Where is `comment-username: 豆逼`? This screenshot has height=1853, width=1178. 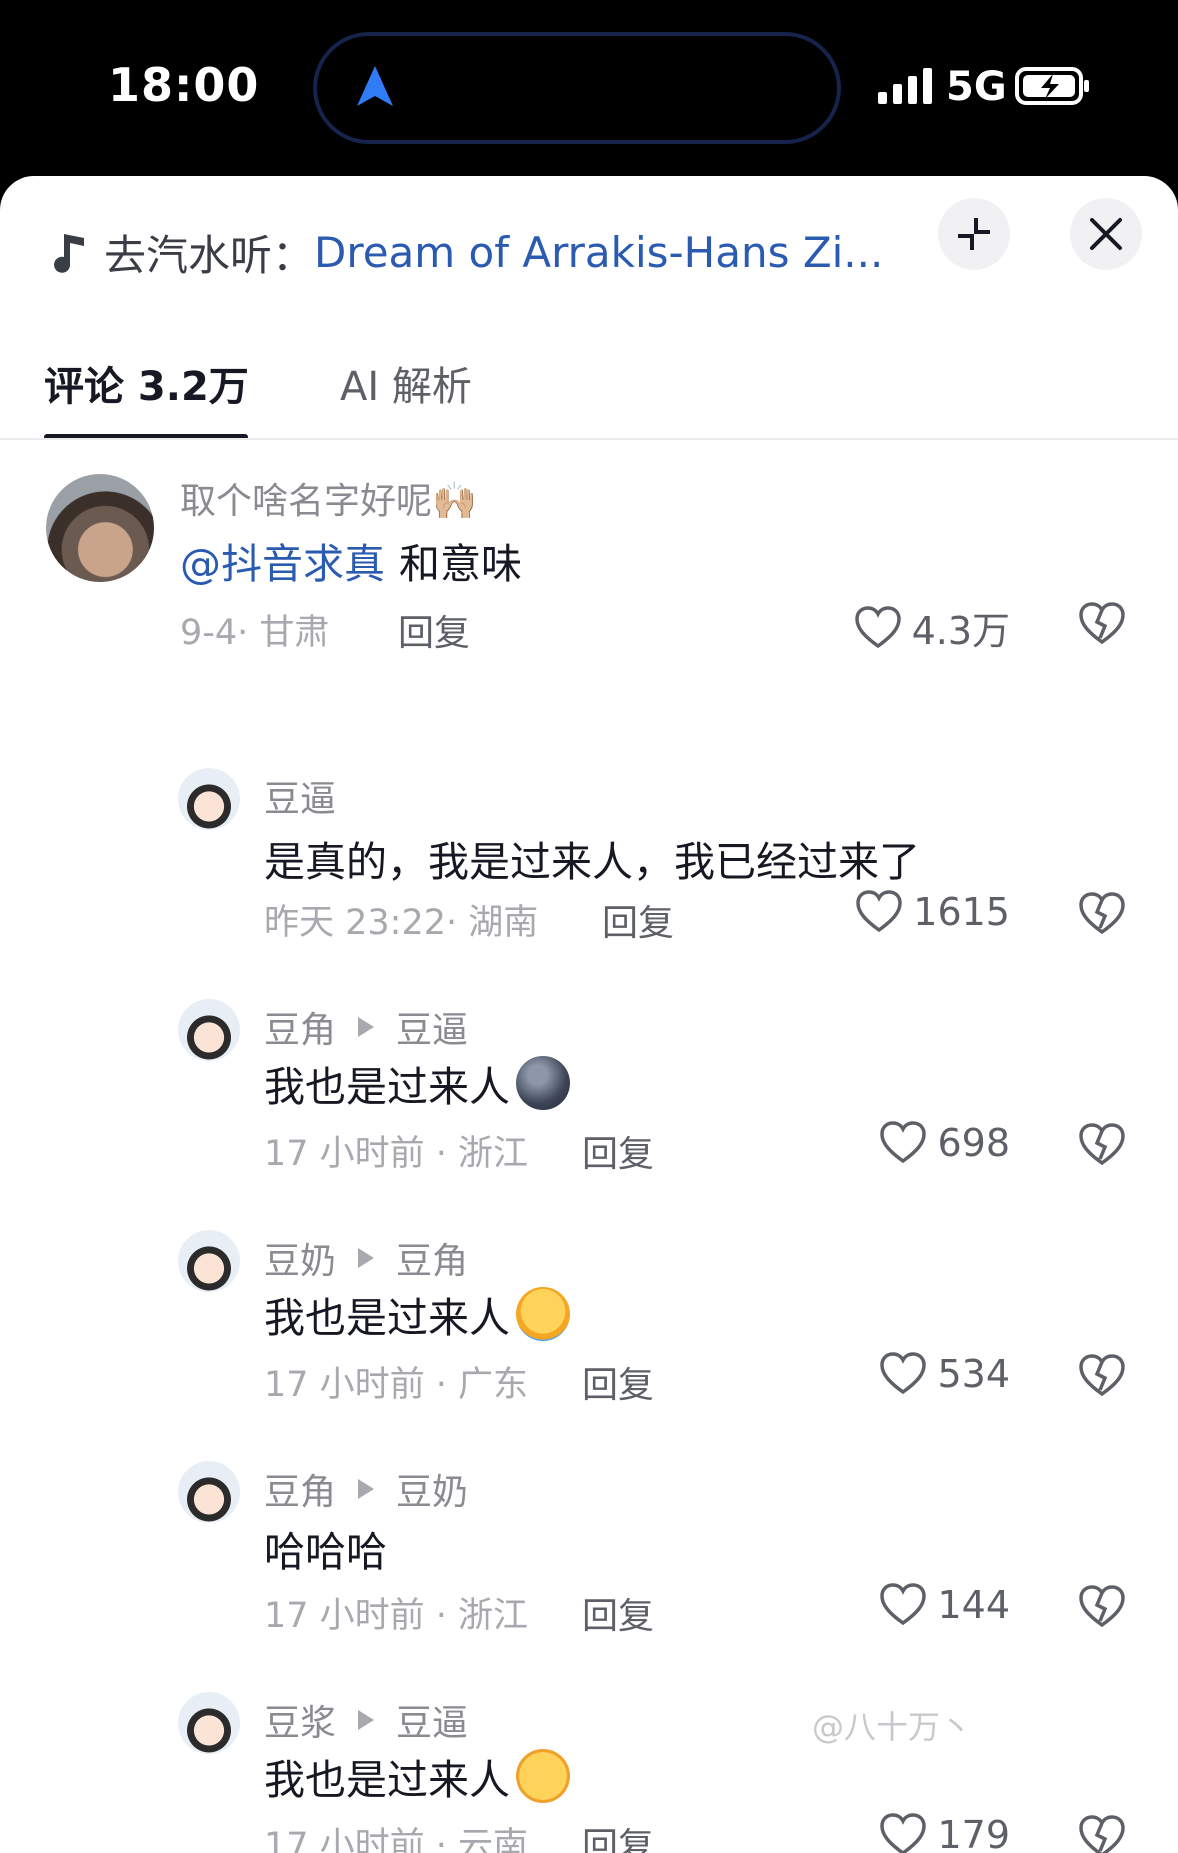 comment-username: 豆逼 is located at coordinates (300, 796).